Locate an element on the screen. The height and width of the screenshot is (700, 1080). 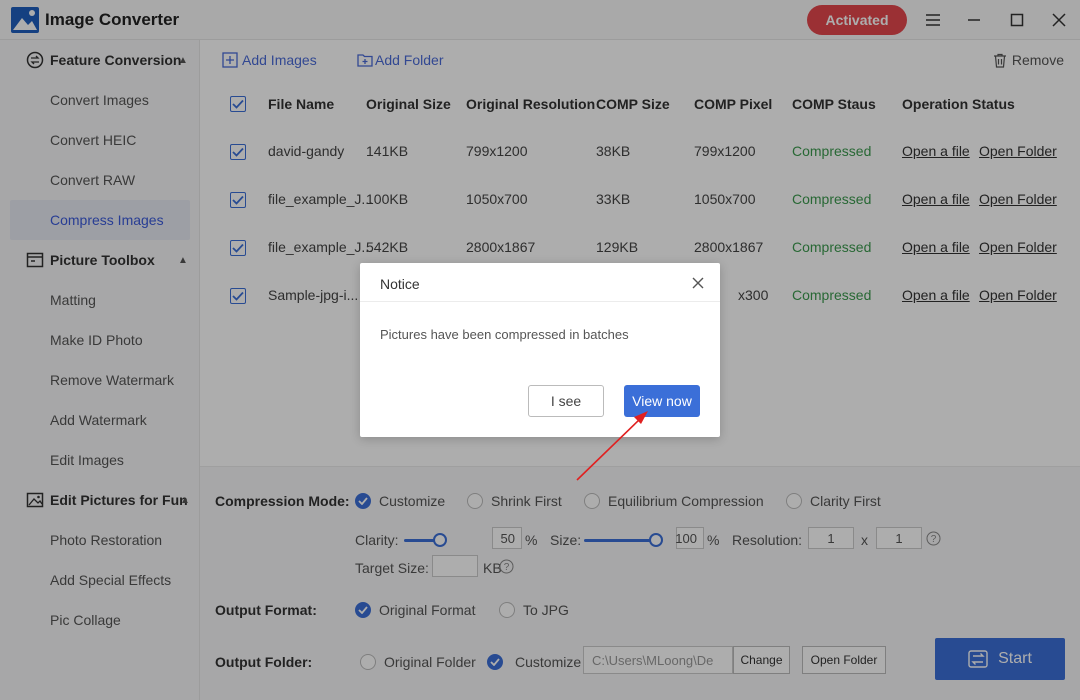
i-see-button: I see is located at coordinates (566, 401).